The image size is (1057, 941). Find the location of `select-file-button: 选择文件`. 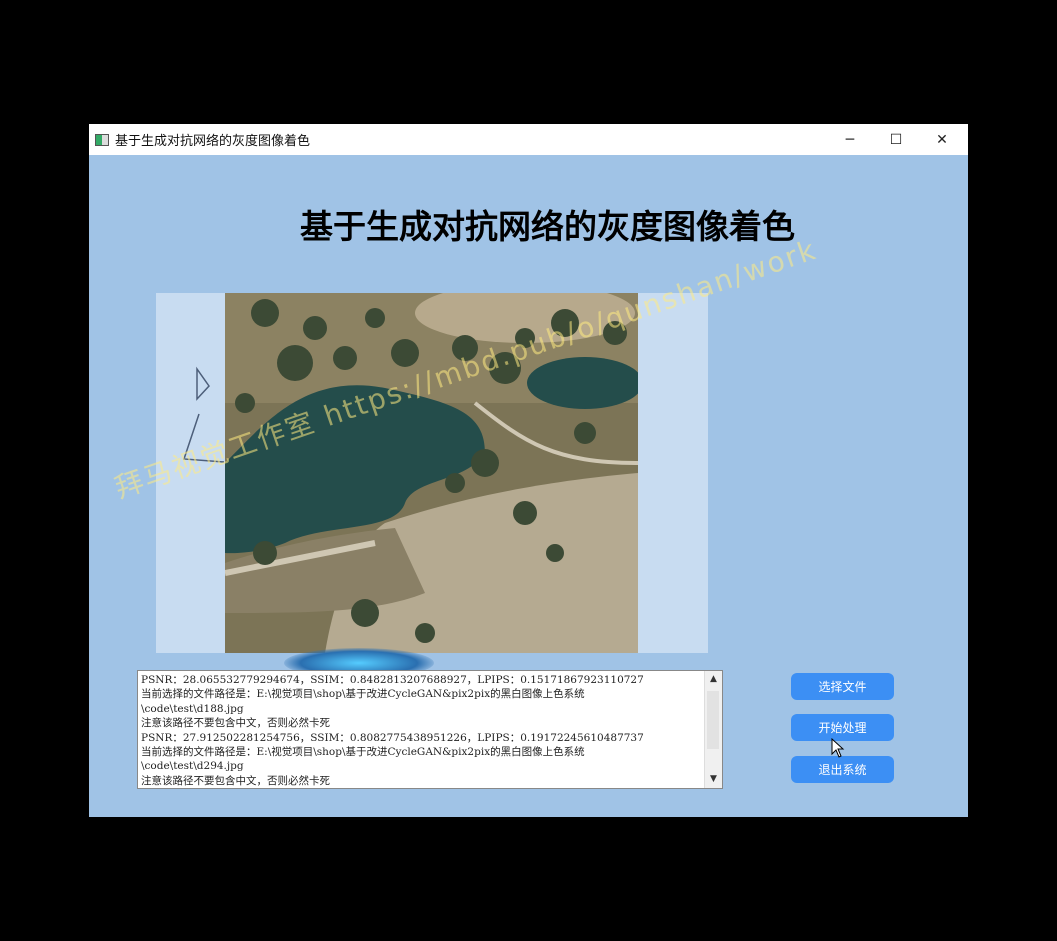

select-file-button: 选择文件 is located at coordinates (842, 686).